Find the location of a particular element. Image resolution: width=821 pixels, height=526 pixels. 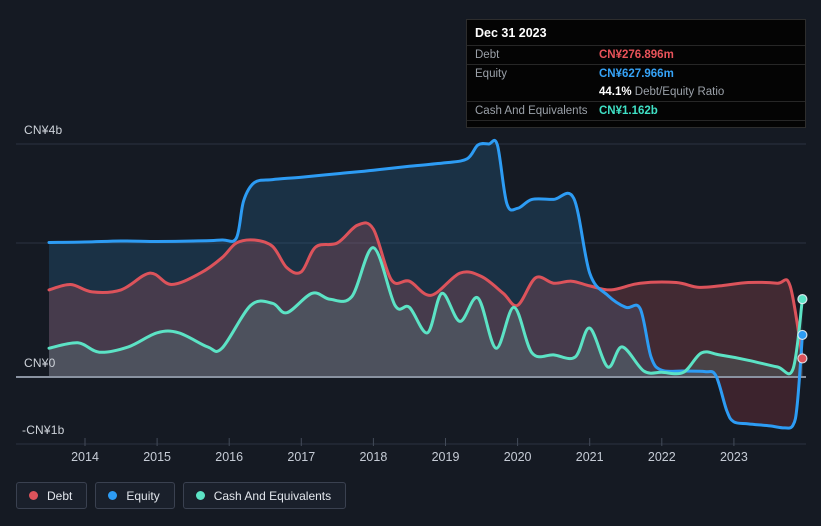

tooltip-row-cash: Cash And Equivalents CN¥1.162b is located at coordinates (636, 111).